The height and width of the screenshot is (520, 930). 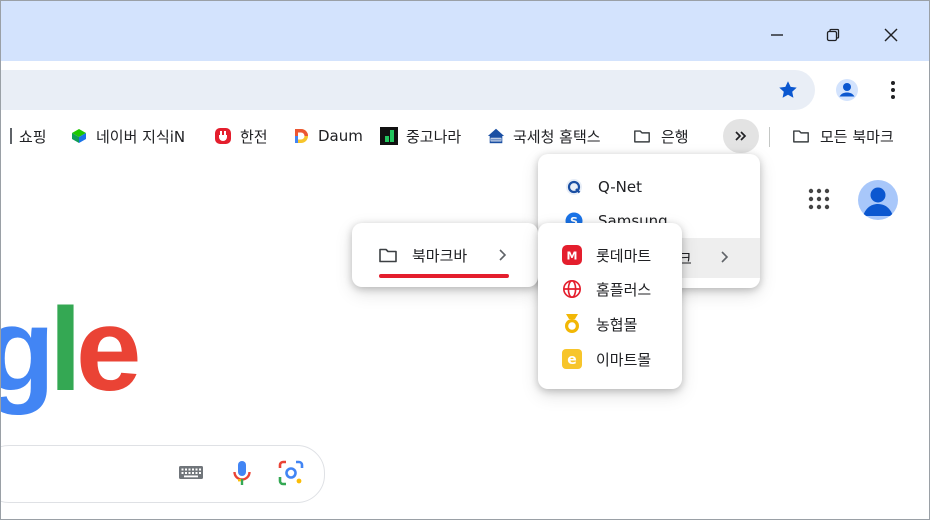 I want to click on bookmark-label: 모든 북마크, so click(x=857, y=136).